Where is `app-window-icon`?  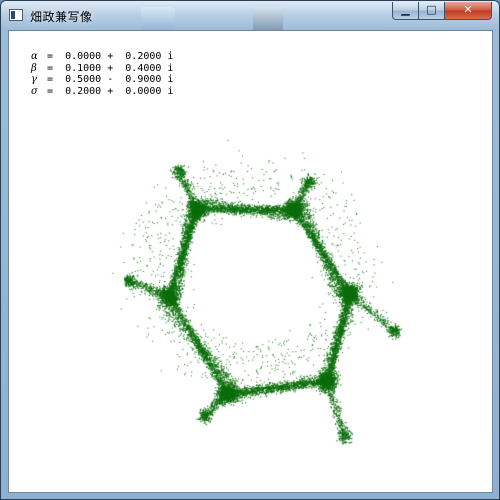
app-window-icon is located at coordinates (16, 15).